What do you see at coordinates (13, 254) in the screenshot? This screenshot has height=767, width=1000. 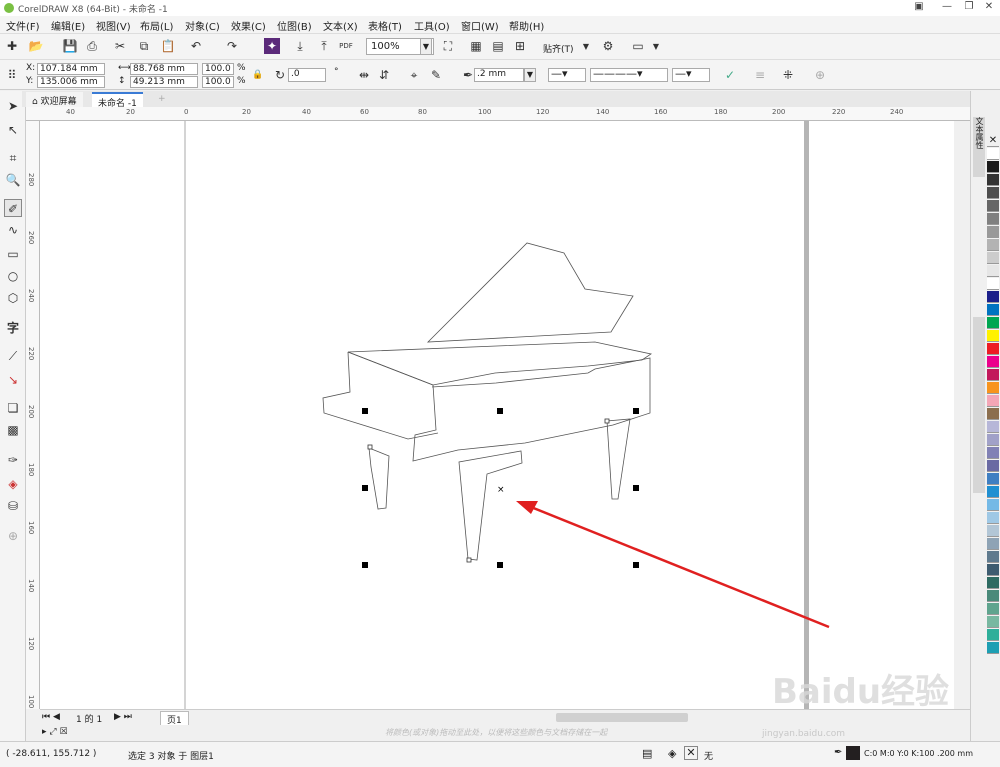 I see `rectangle-tool-icon: ▭` at bounding box center [13, 254].